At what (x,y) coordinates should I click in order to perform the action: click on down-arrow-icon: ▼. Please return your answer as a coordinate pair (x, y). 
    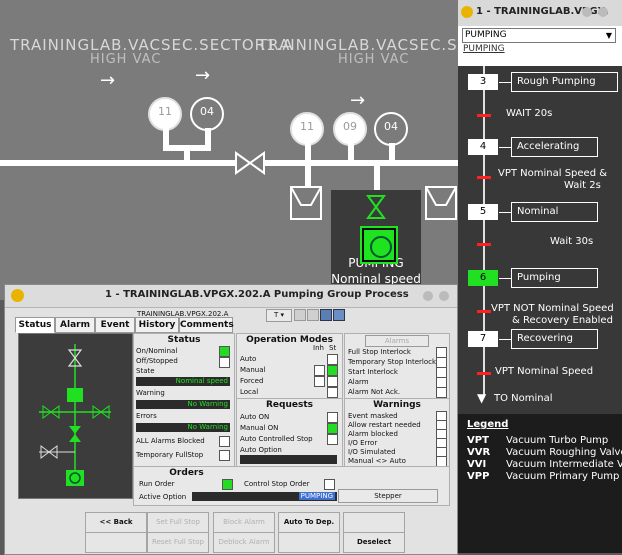
    Looking at the image, I should click on (482, 398).